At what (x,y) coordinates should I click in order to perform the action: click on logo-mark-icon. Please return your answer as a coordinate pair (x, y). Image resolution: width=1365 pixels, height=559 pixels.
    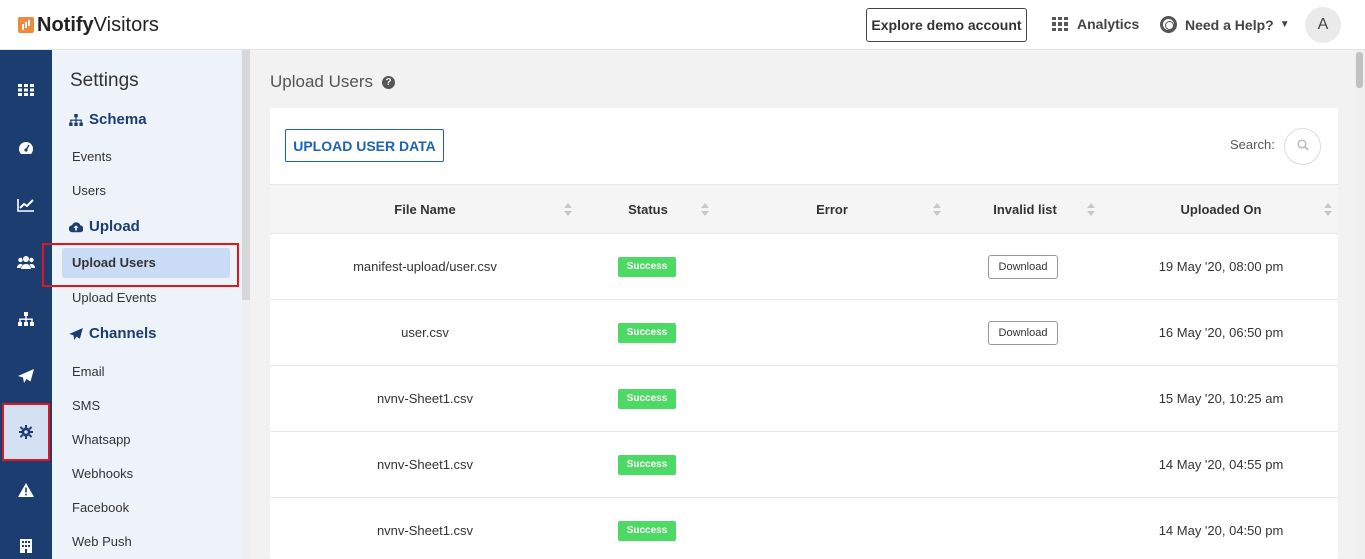
    Looking at the image, I should click on (26, 25).